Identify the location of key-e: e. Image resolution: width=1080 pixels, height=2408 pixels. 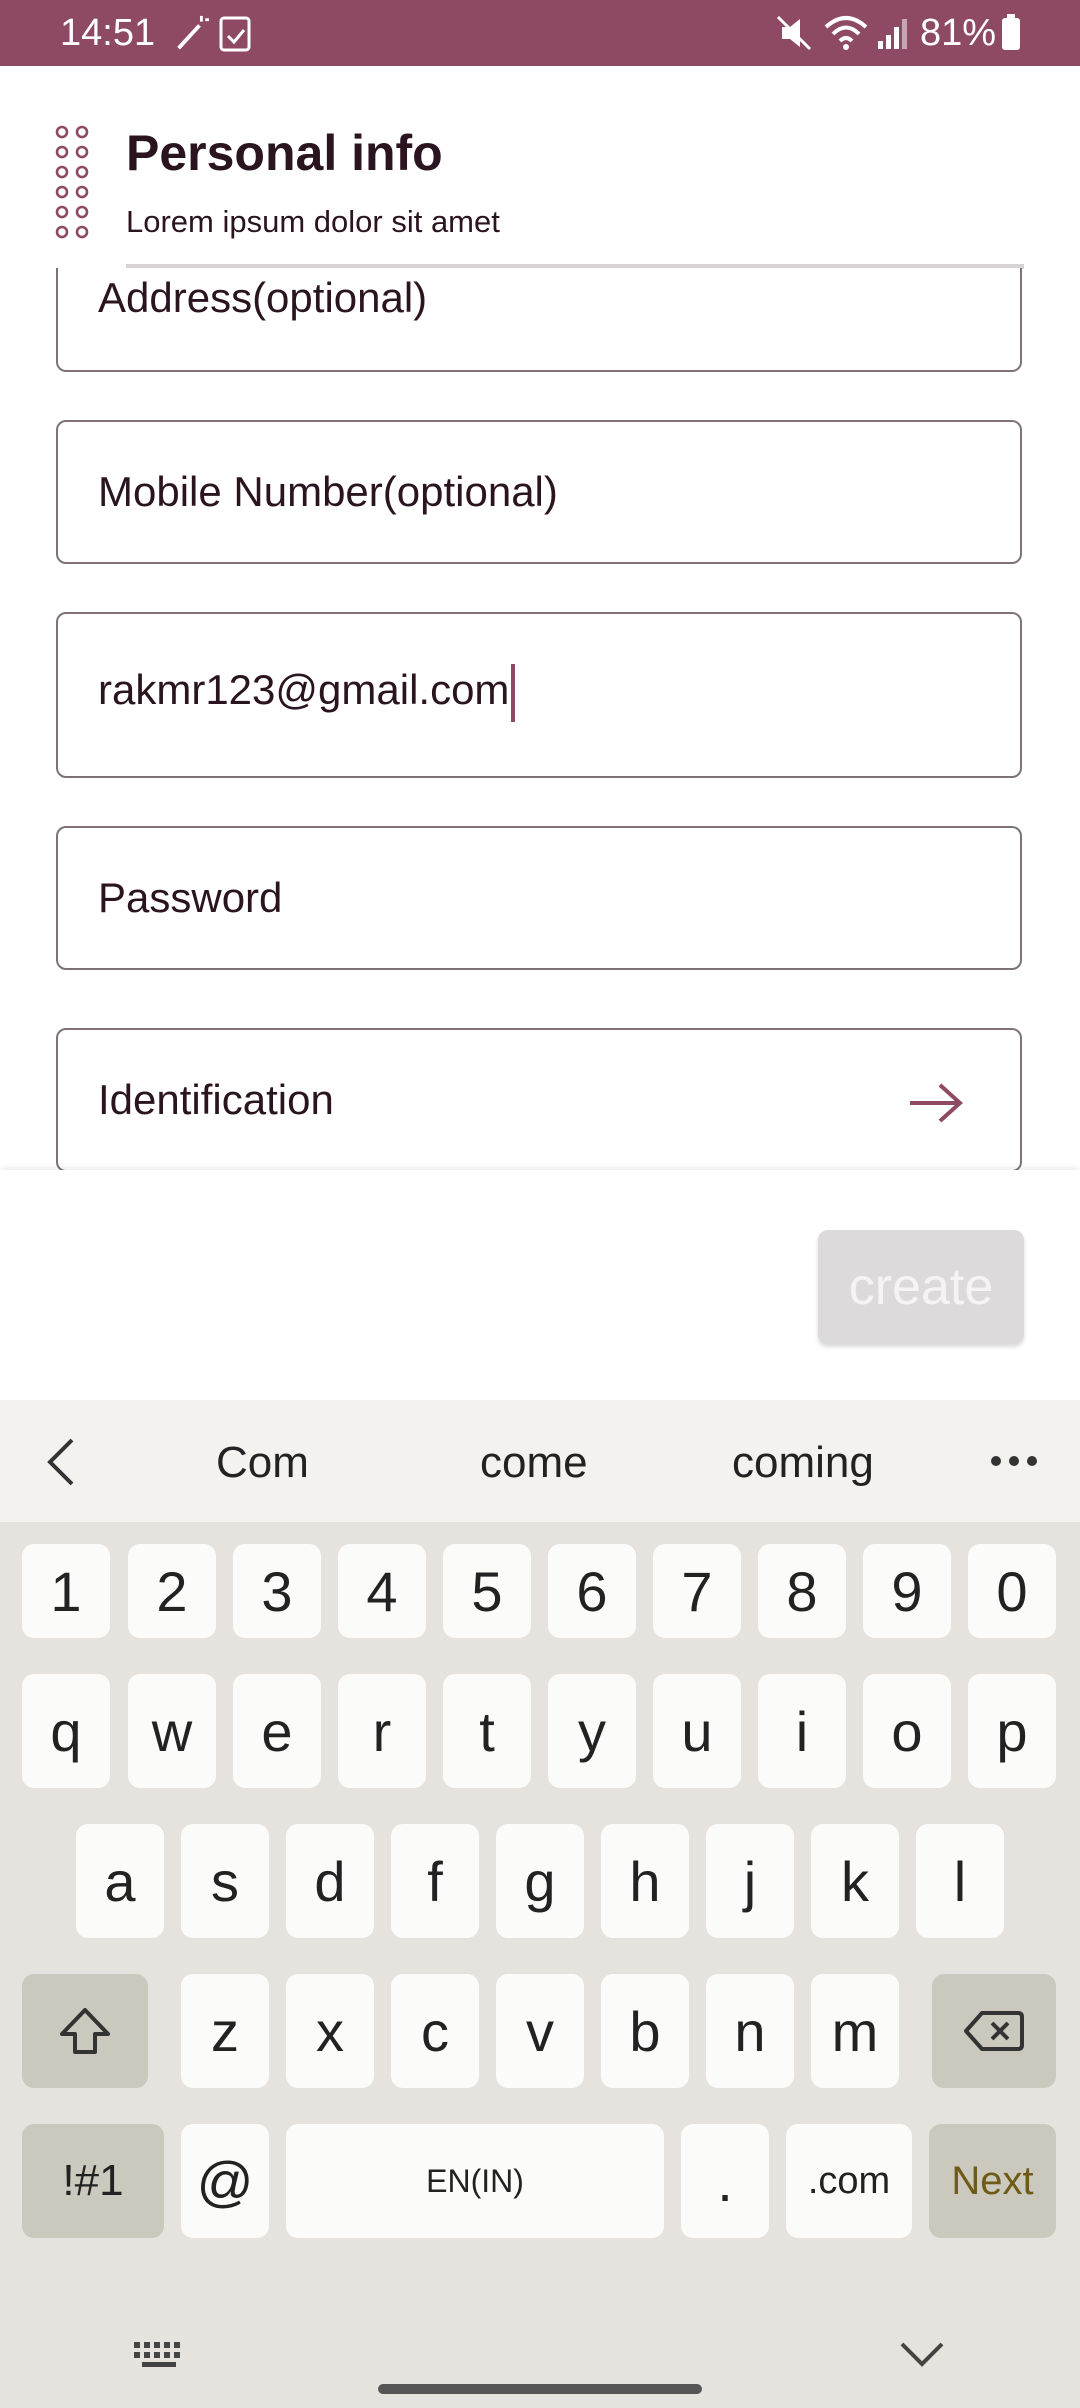
(277, 1731).